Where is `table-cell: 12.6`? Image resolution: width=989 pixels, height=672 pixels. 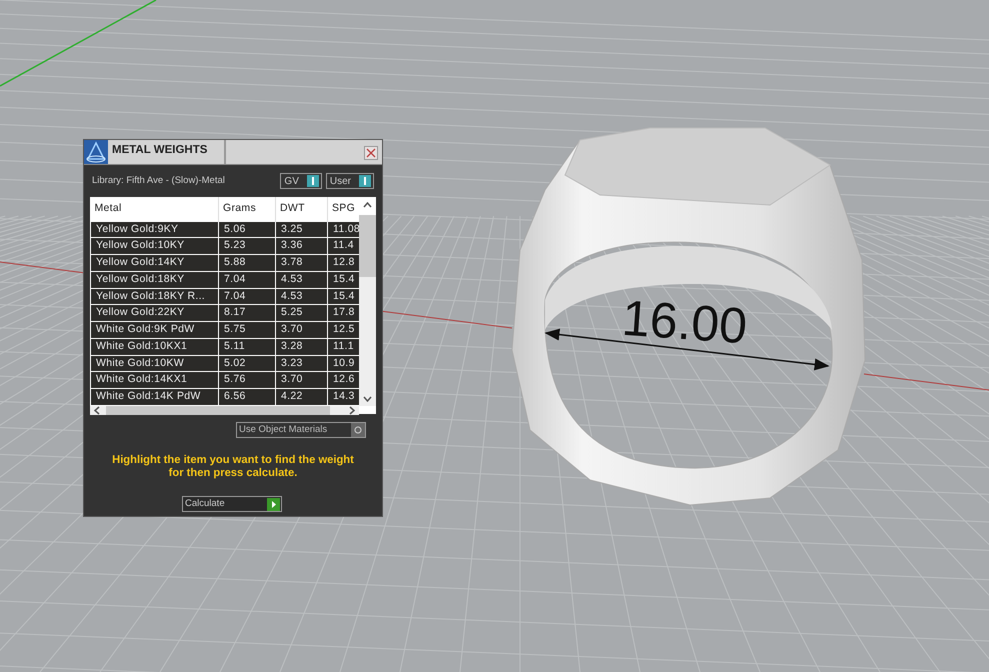
table-cell: 12.6 is located at coordinates (344, 380).